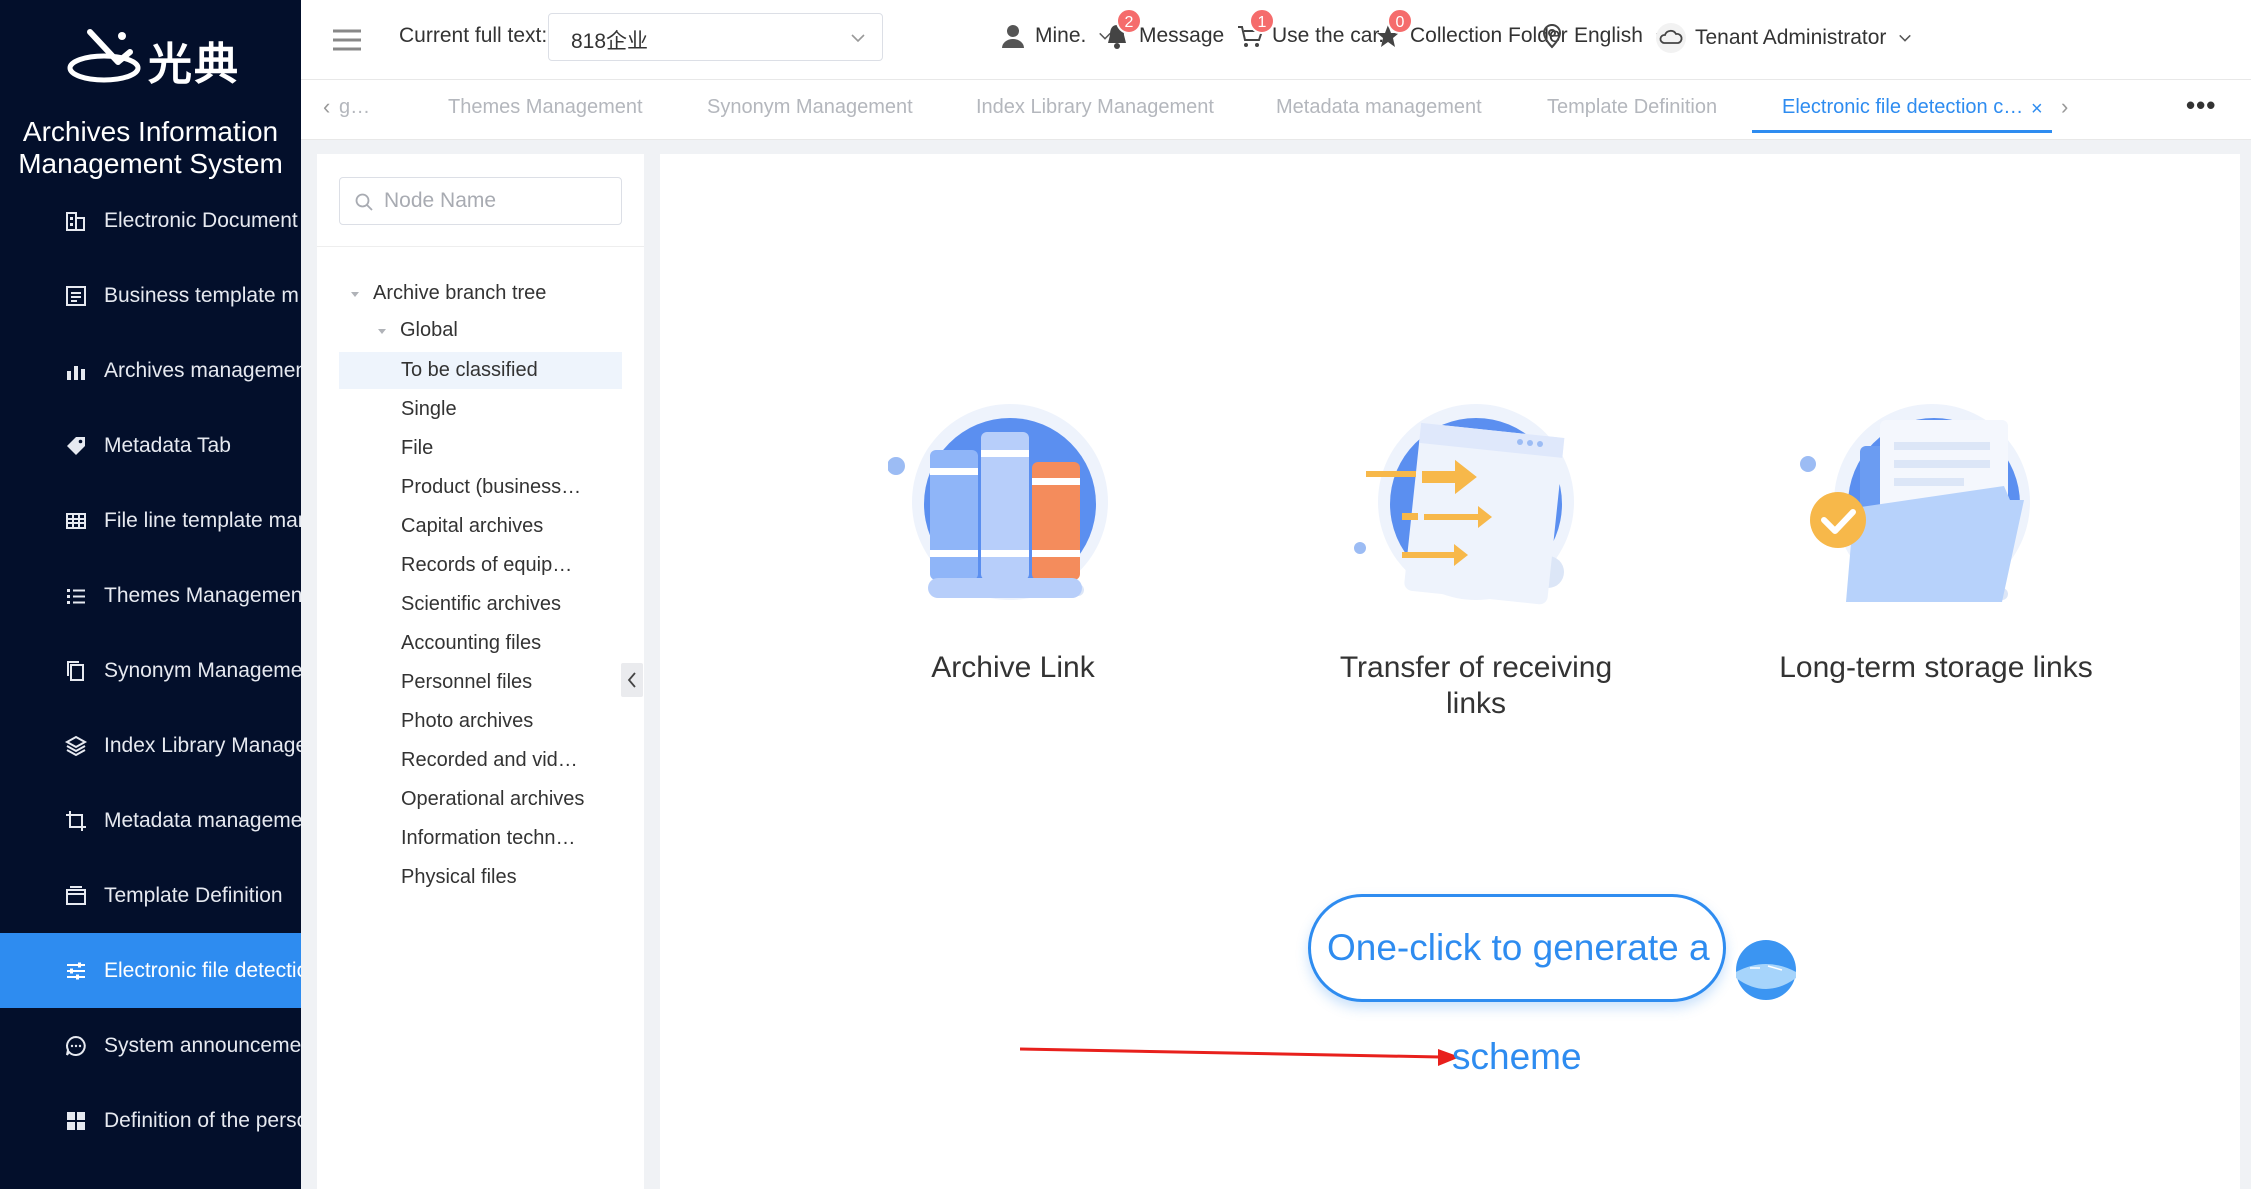  Describe the element at coordinates (2201, 105) in the screenshot. I see `more-icon: •••` at that location.